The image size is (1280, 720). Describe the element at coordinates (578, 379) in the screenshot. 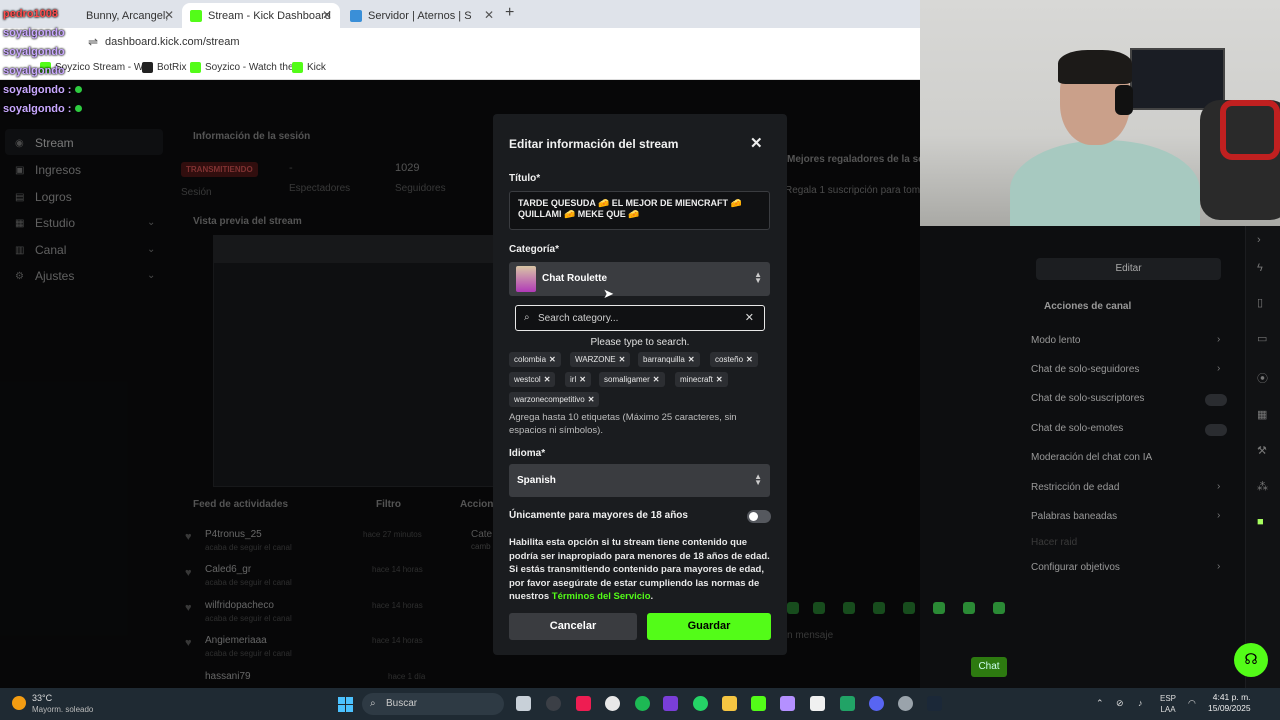

I see `tag-chip: irl ✕` at that location.